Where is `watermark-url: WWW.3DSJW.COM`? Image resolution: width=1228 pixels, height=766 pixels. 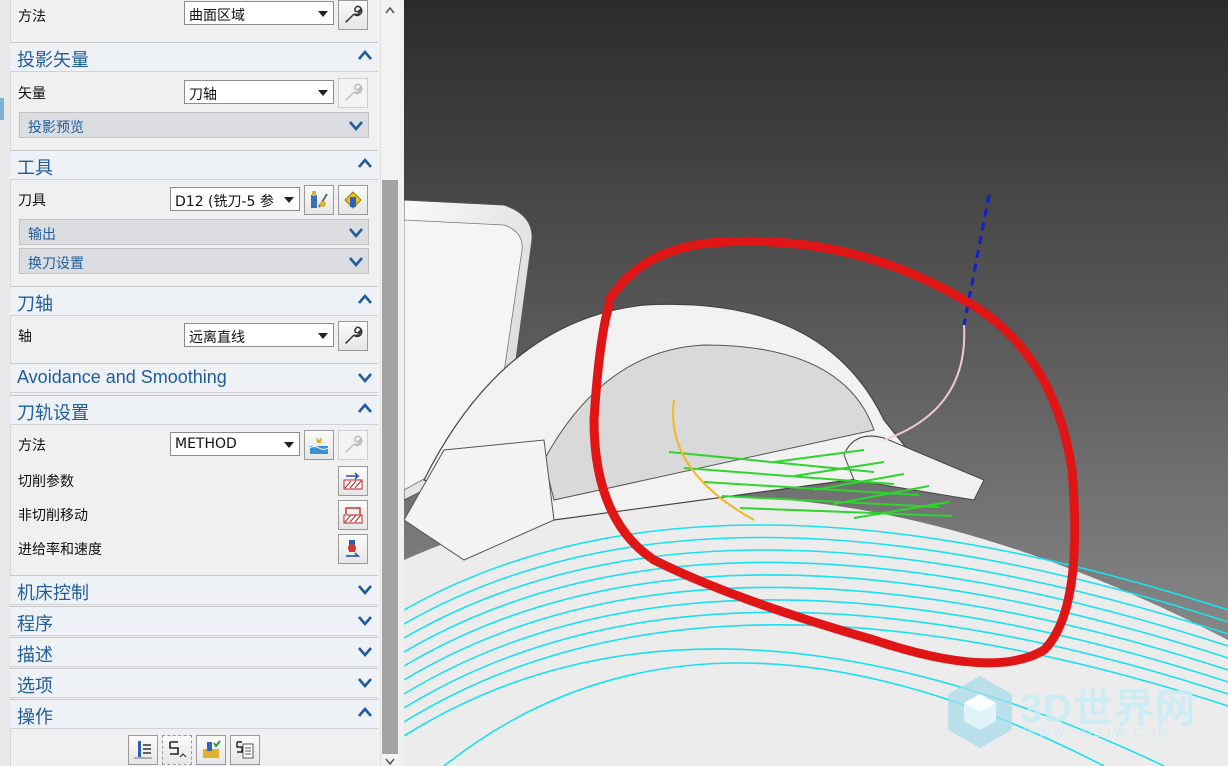
watermark-url: WWW.3DSJW.COM is located at coordinates (1097, 733).